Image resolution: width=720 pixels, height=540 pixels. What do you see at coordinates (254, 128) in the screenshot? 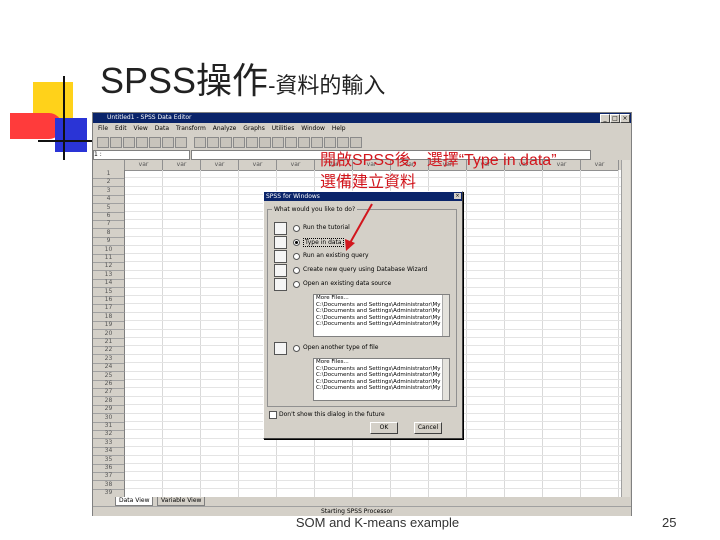
I see `menu-graphs: Graphs` at bounding box center [254, 128].